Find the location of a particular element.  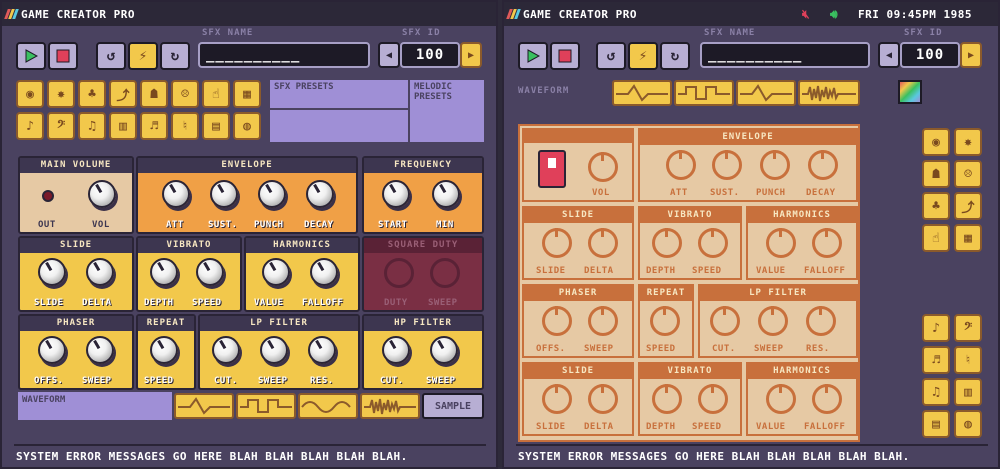

lp-resonance-knob is located at coordinates (322, 350).